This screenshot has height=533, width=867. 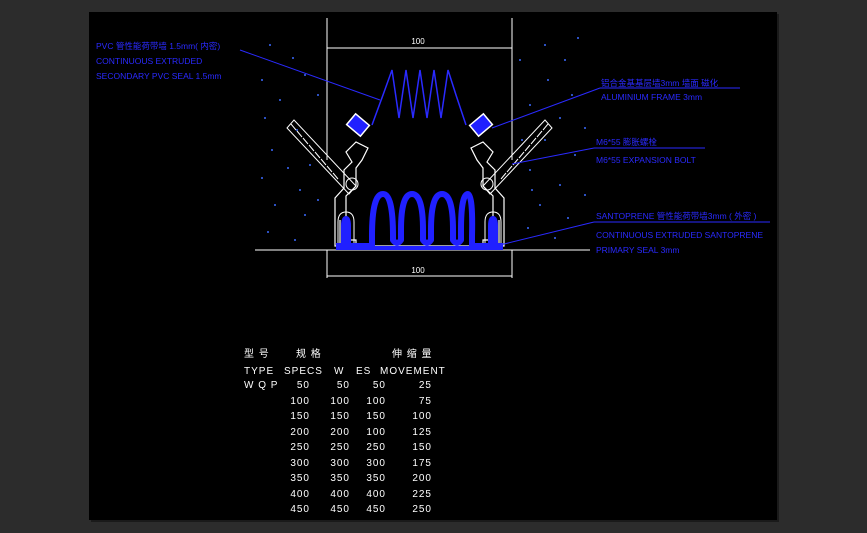 What do you see at coordinates (422, 463) in the screenshot?
I see `table-cell: 175` at bounding box center [422, 463].